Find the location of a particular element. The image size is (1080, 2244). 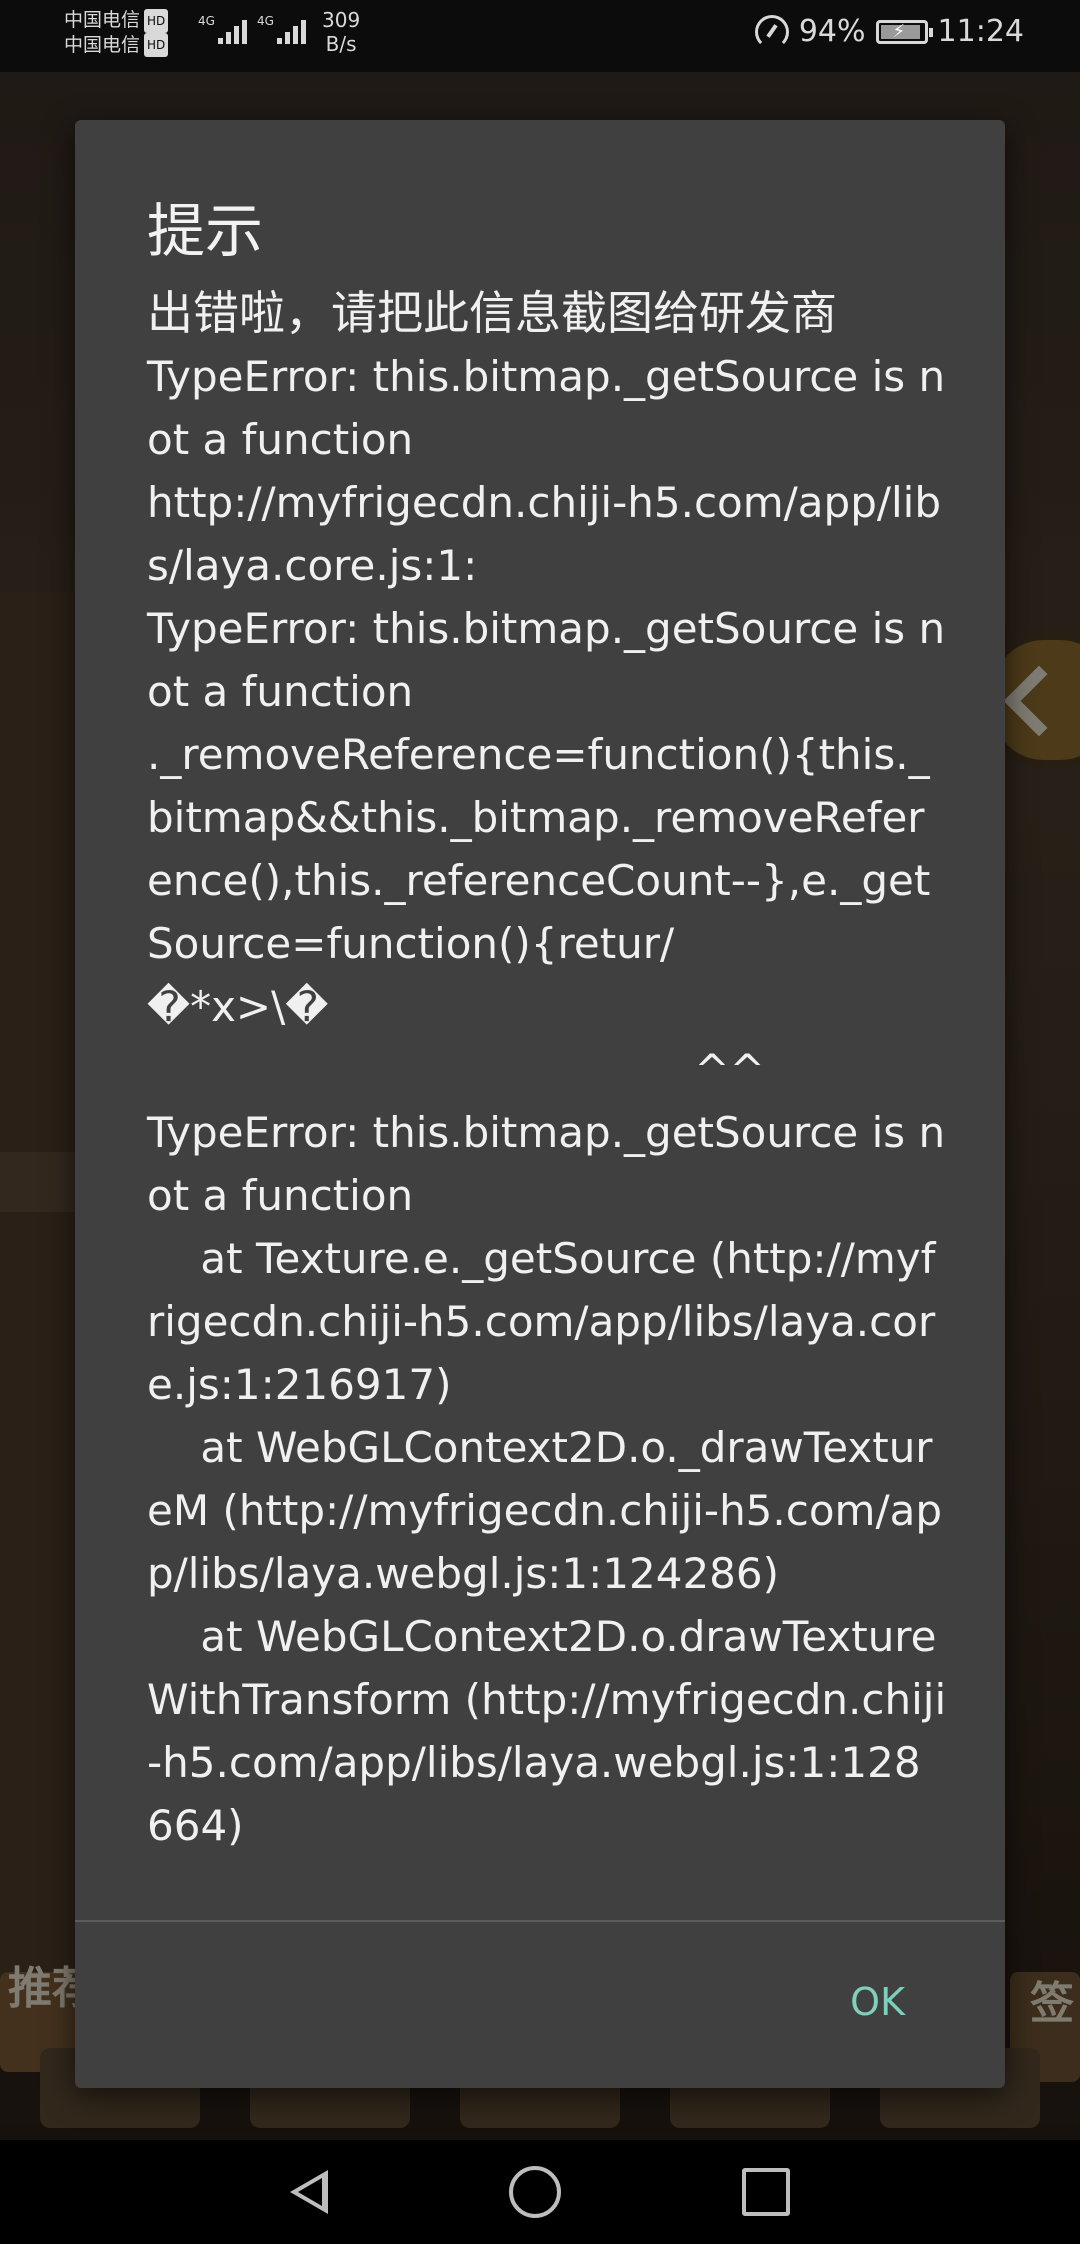

dialog-title: 提示 is located at coordinates (205, 231).